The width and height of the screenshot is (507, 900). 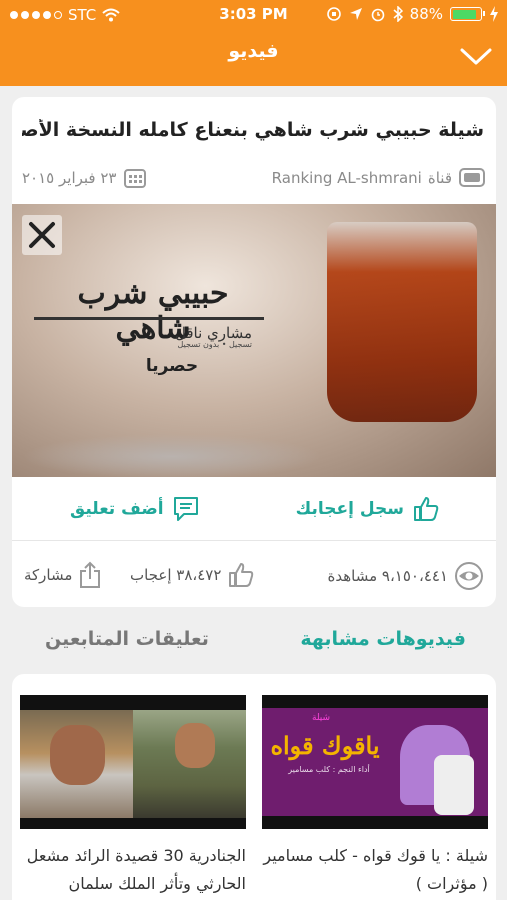 I want to click on channel-prefix: قناة, so click(x=439, y=178).